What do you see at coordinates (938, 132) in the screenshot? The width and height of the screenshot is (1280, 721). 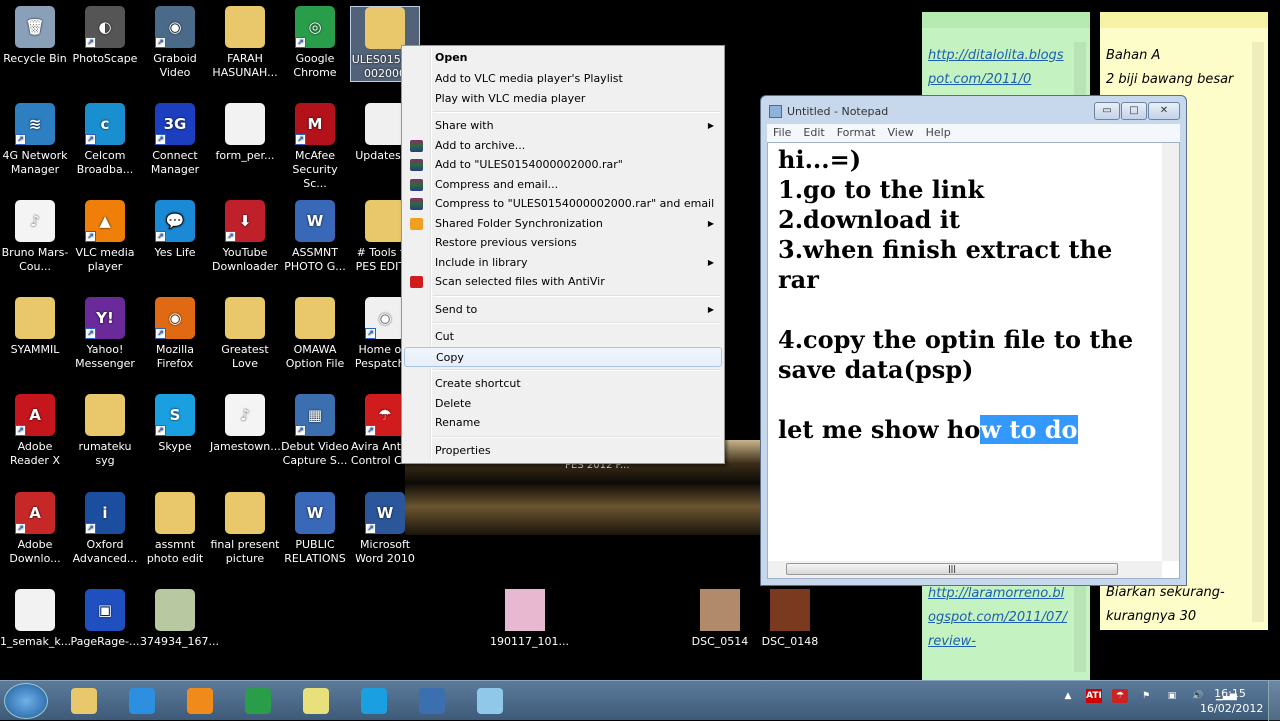 I see `menu-help: Help` at bounding box center [938, 132].